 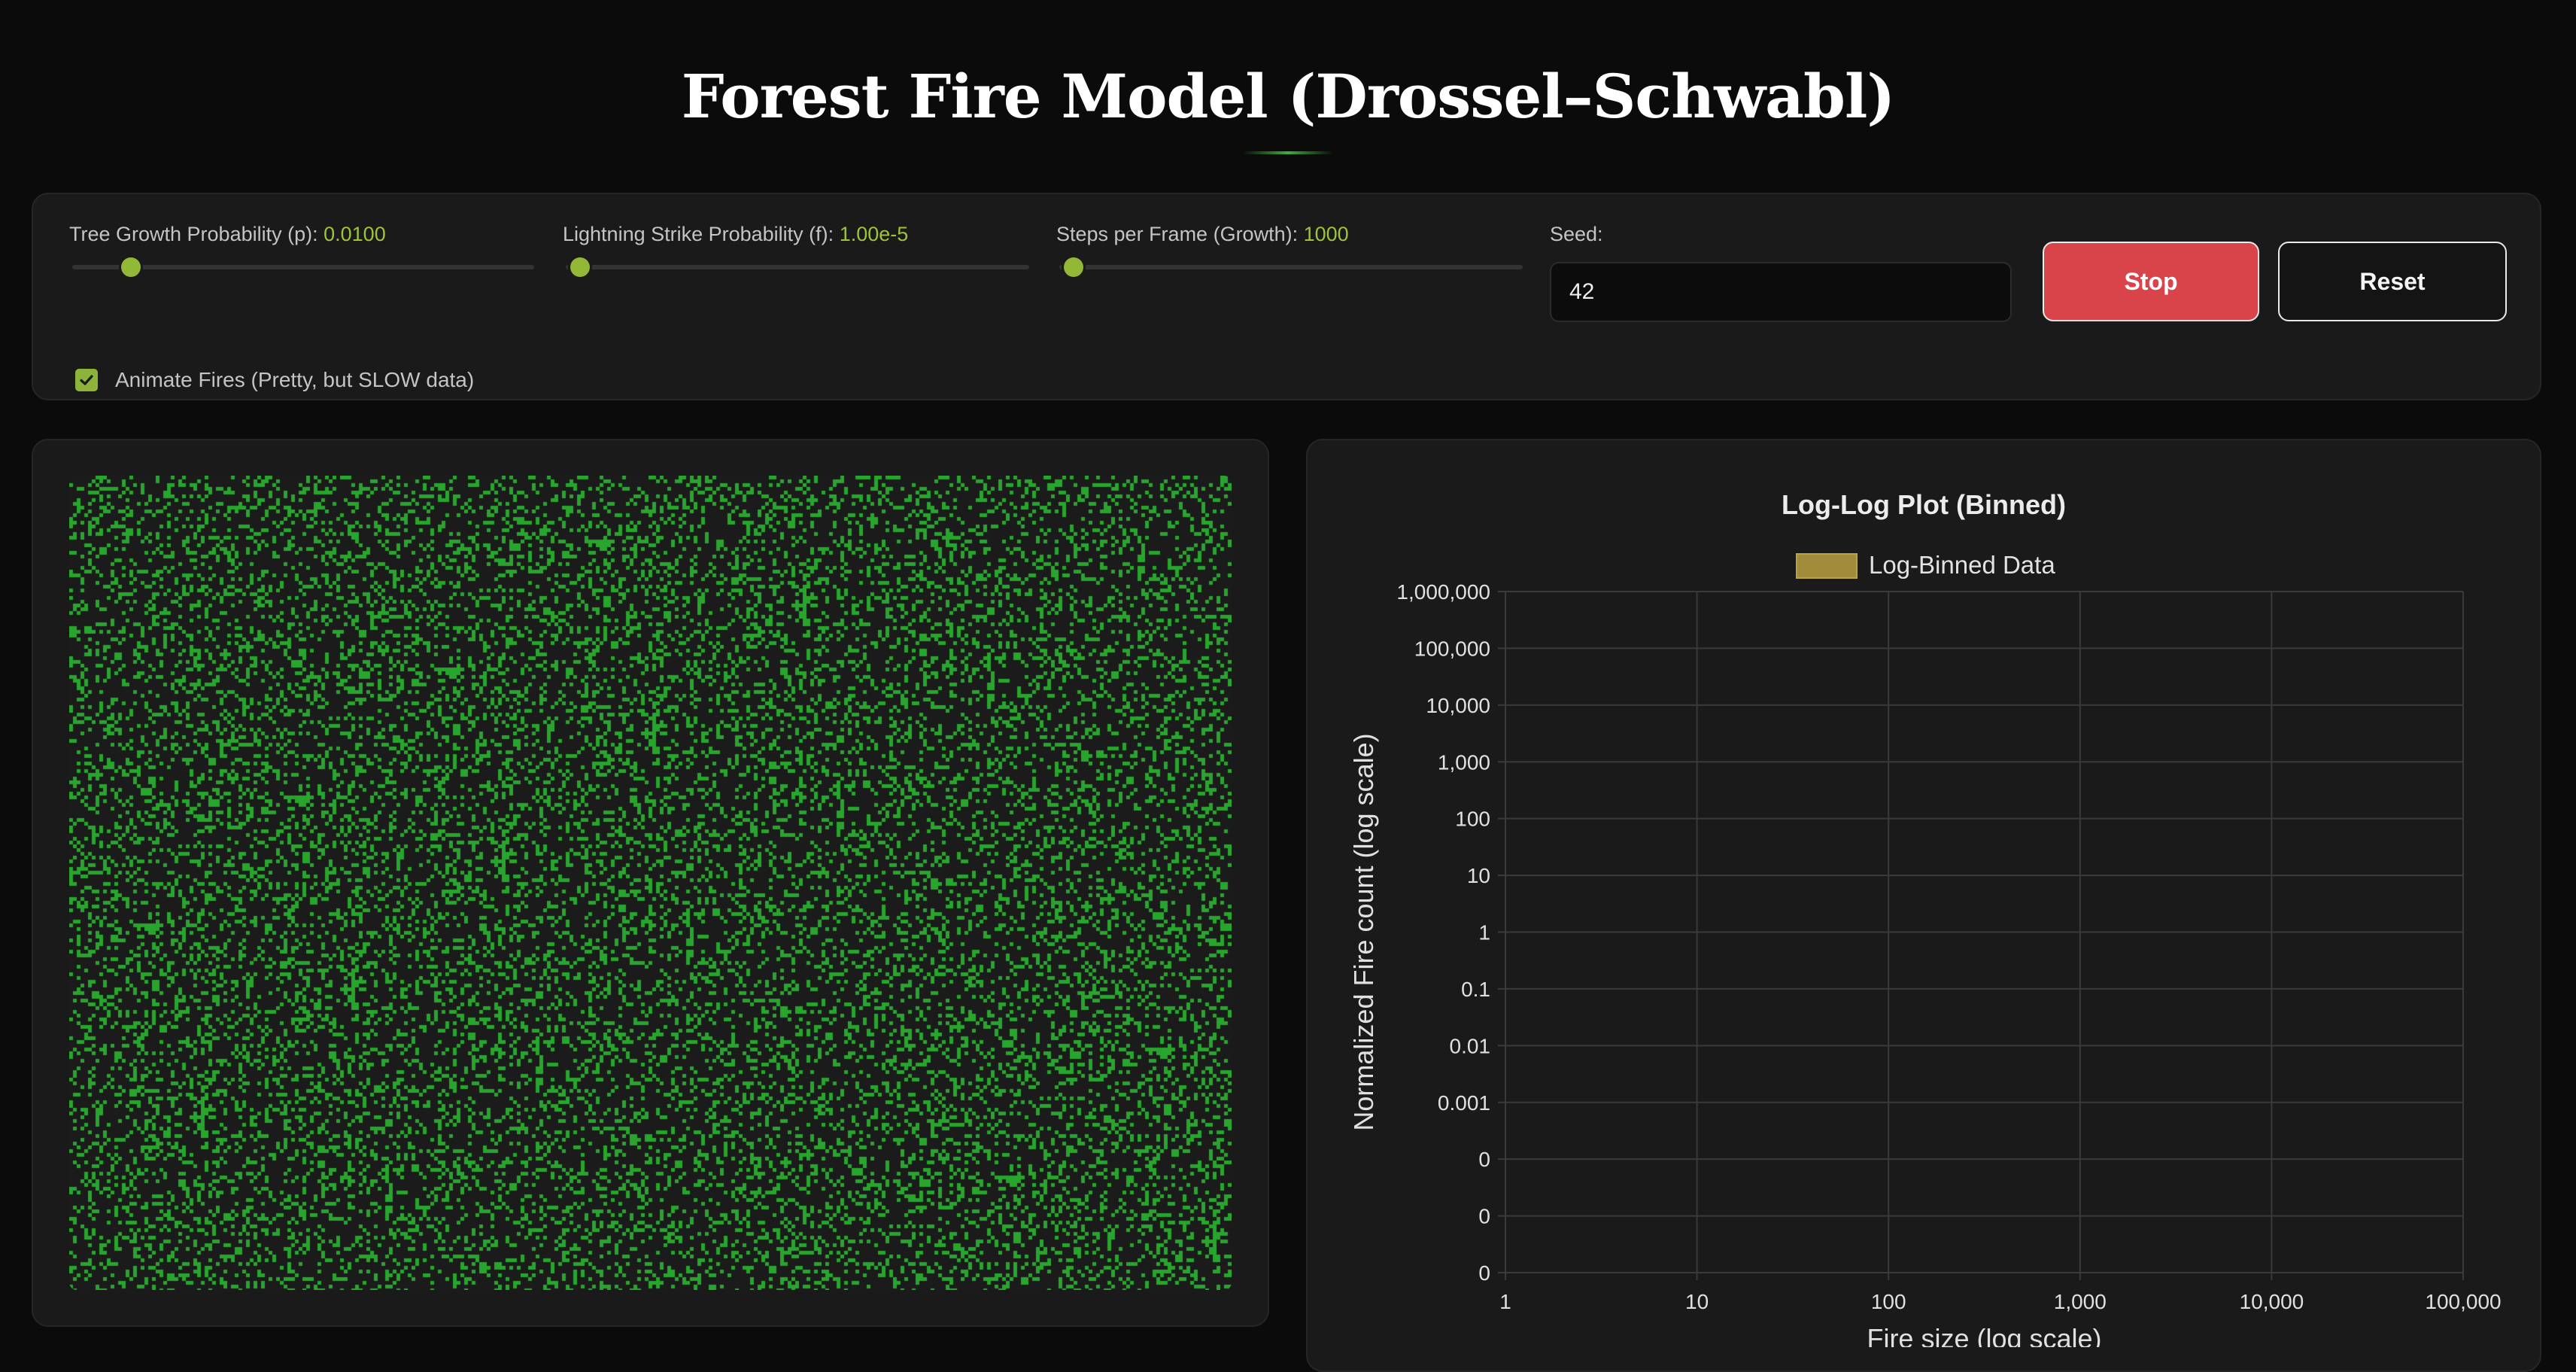 I want to click on reset-button: Reset, so click(x=2392, y=281).